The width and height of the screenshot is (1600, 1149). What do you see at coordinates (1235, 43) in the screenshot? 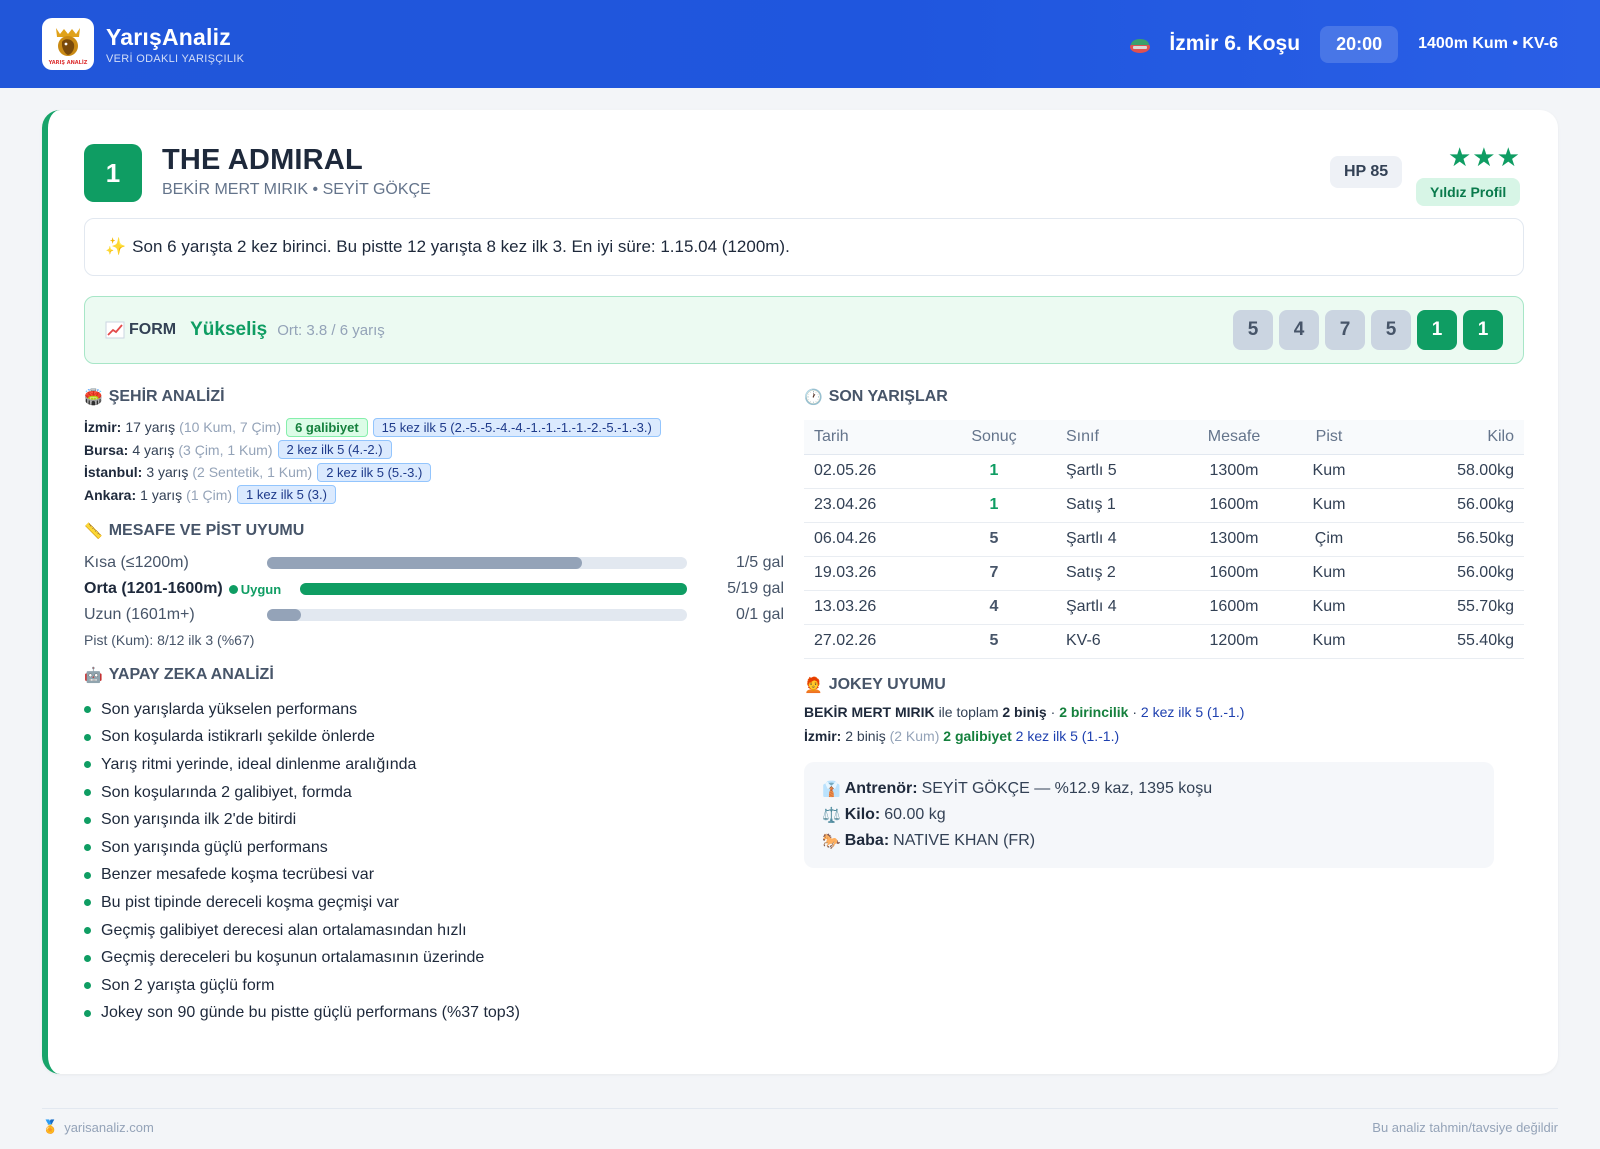
I see `race-title: İzmir 6. Koşu` at bounding box center [1235, 43].